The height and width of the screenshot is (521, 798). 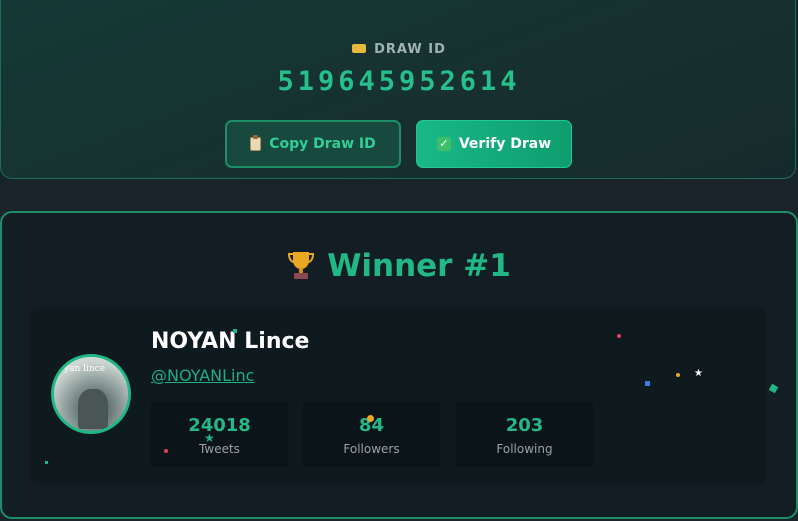 I want to click on draw-id-value: 519645952614, so click(x=399, y=81).